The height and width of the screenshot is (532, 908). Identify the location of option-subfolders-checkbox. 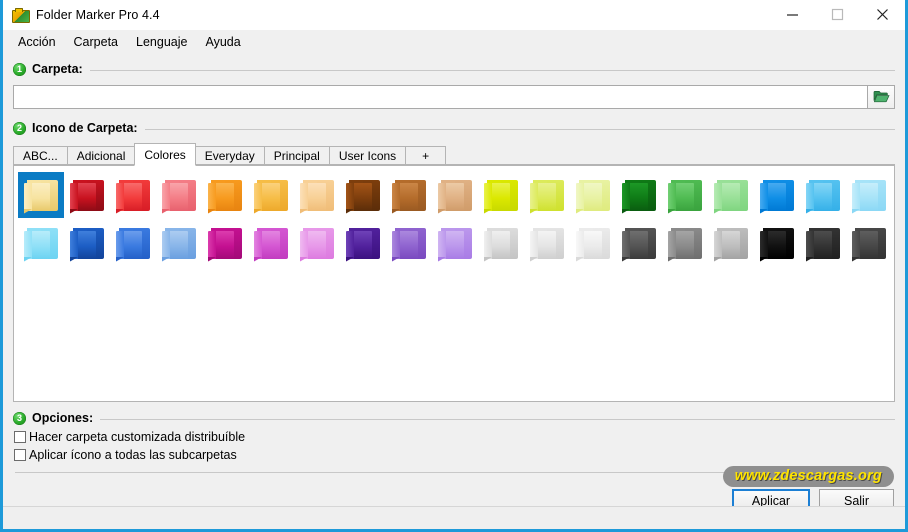
(20, 455).